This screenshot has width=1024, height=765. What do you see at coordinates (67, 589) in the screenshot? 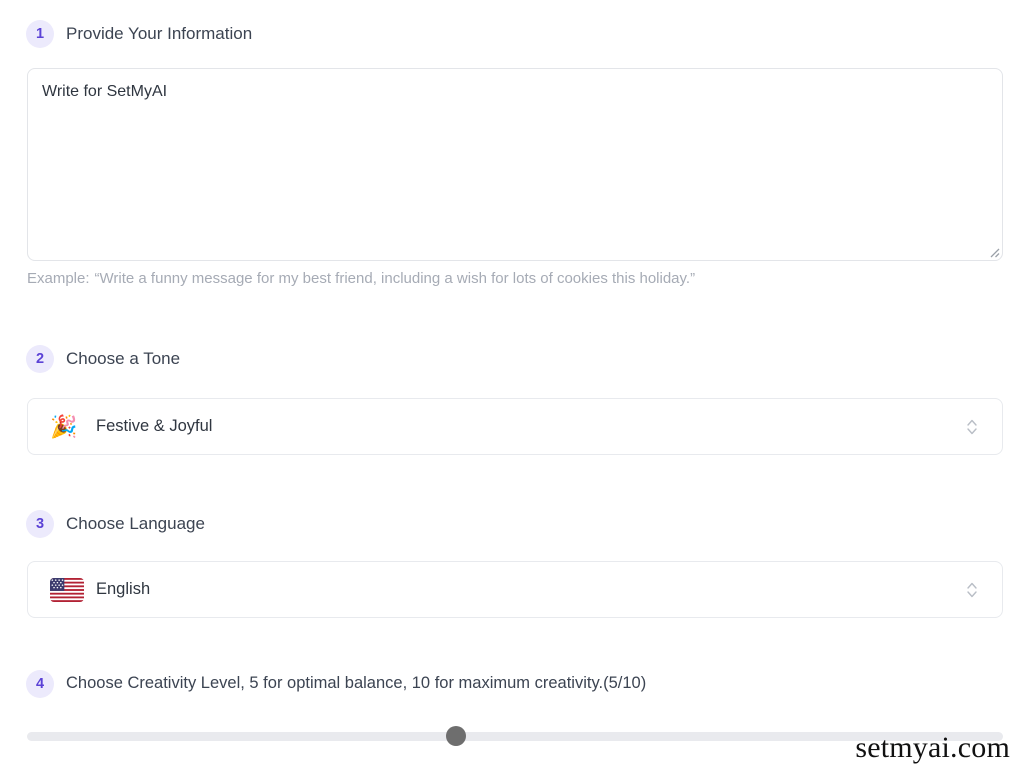
I see `us-flag-emoji` at bounding box center [67, 589].